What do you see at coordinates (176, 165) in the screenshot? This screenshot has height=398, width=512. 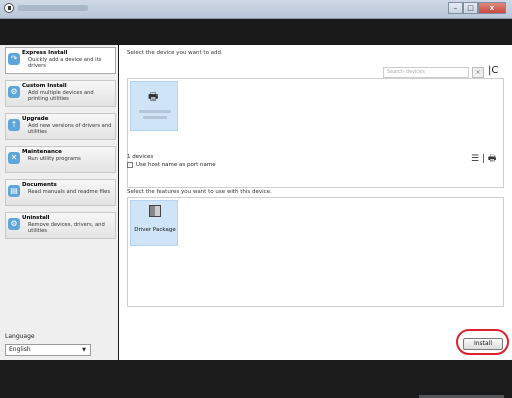 I see `host-name-label: Use host name as port name` at bounding box center [176, 165].